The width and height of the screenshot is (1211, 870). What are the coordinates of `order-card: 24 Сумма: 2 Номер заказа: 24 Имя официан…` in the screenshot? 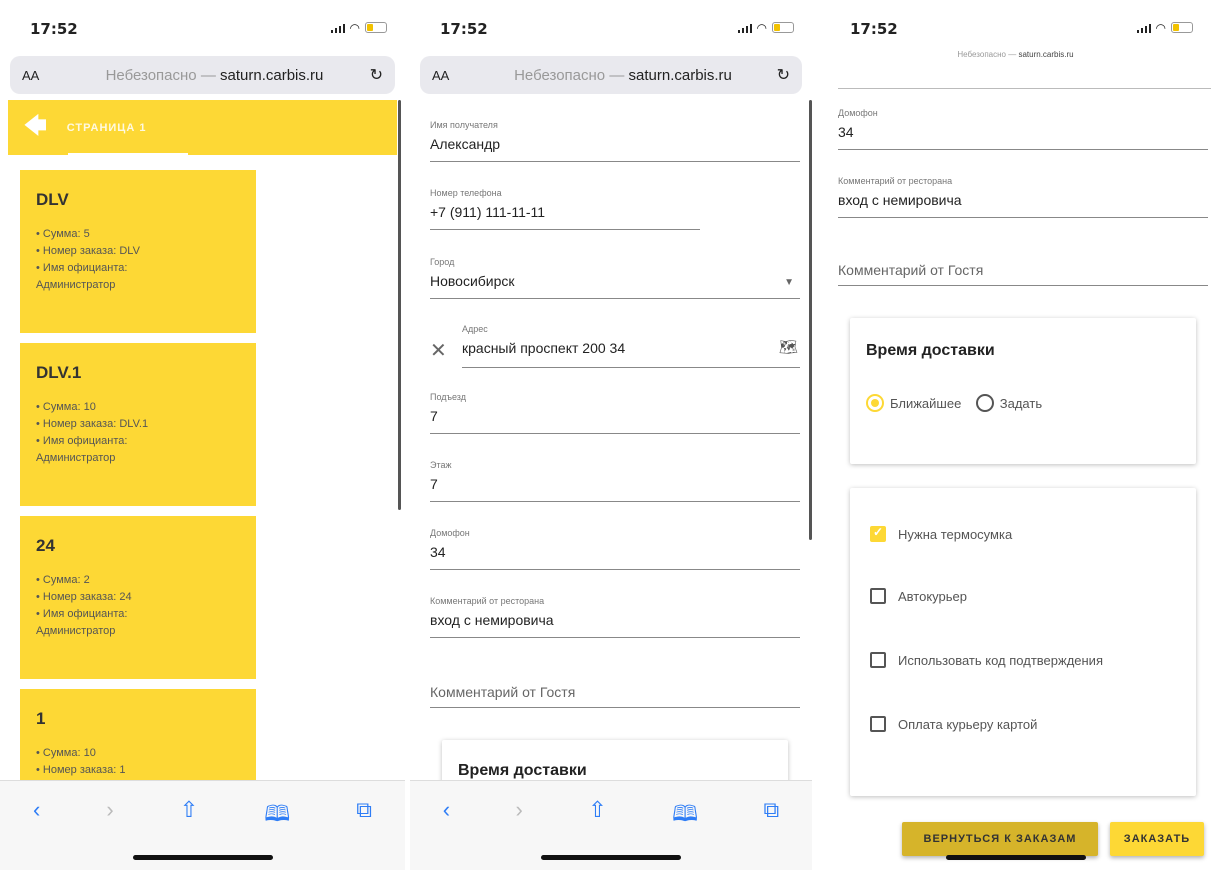 It's located at (138, 597).